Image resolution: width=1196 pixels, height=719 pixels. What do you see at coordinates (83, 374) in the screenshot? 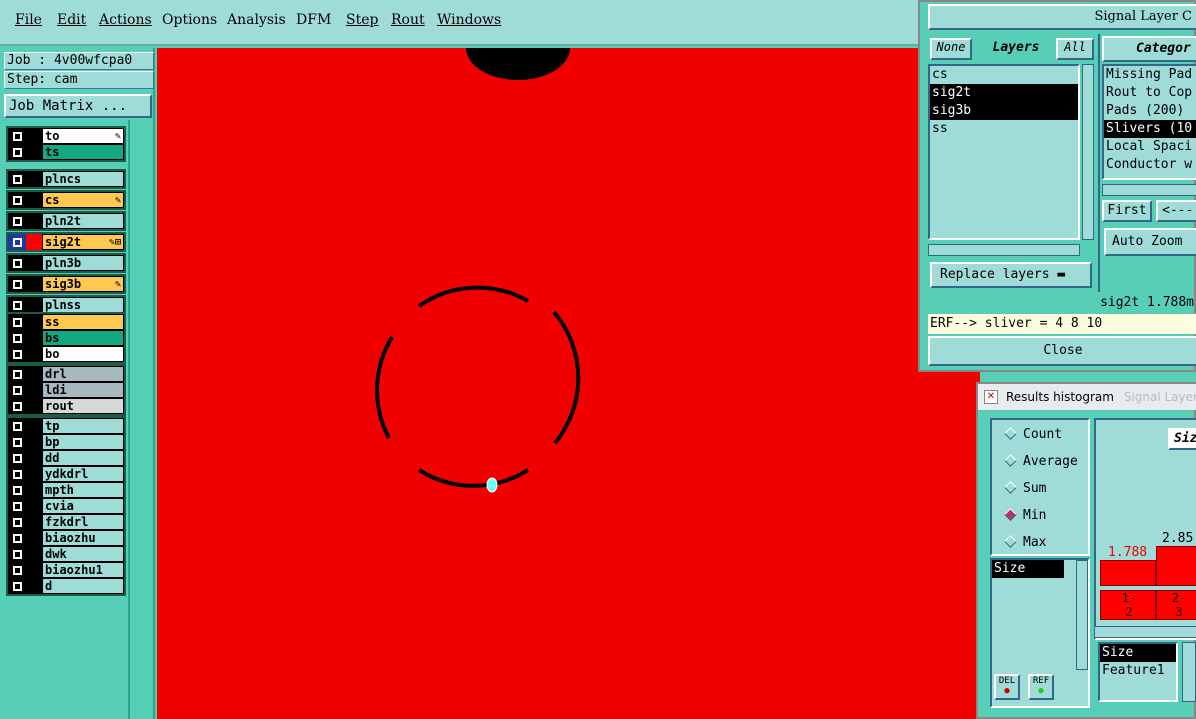
I see `layer-name: drl` at bounding box center [83, 374].